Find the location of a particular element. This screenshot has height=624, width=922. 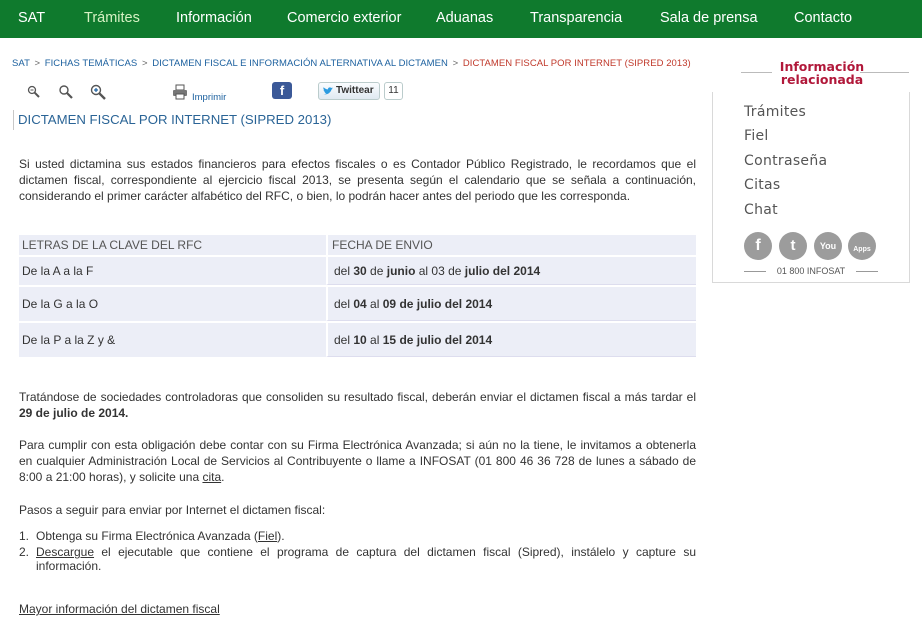

breadcrumb-item-sat: SAT is located at coordinates (21, 63).